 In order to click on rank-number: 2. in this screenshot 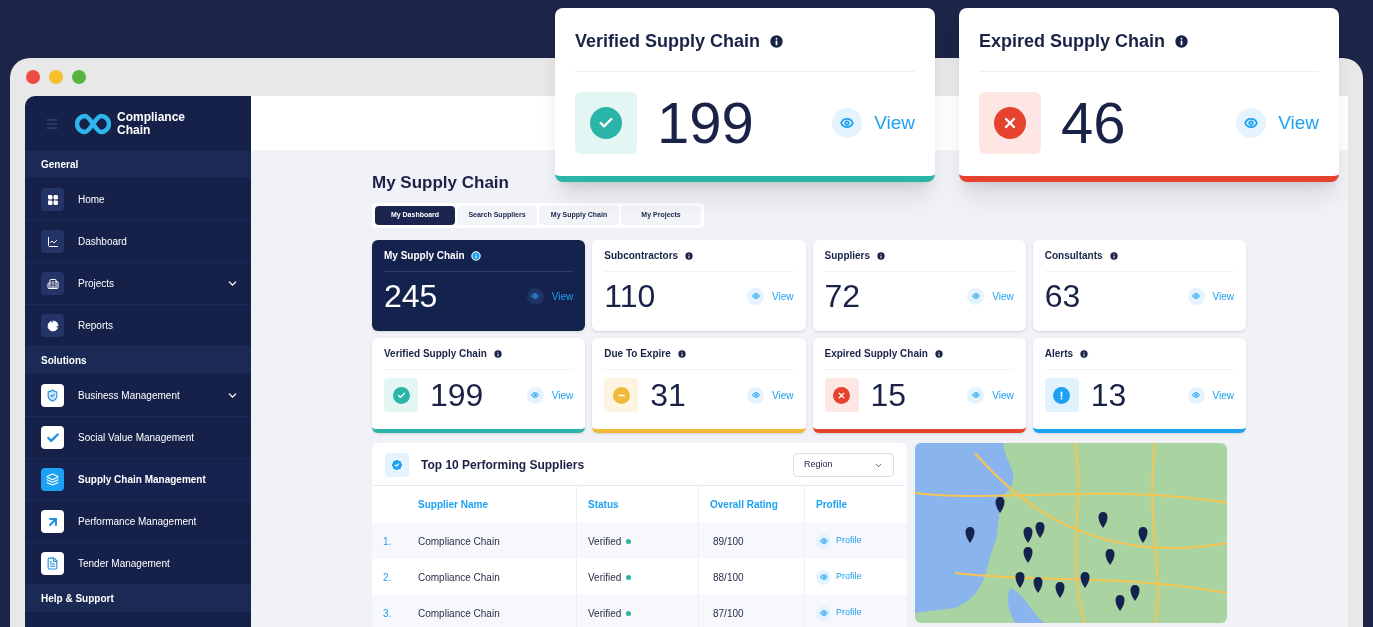, I will do `click(388, 577)`.